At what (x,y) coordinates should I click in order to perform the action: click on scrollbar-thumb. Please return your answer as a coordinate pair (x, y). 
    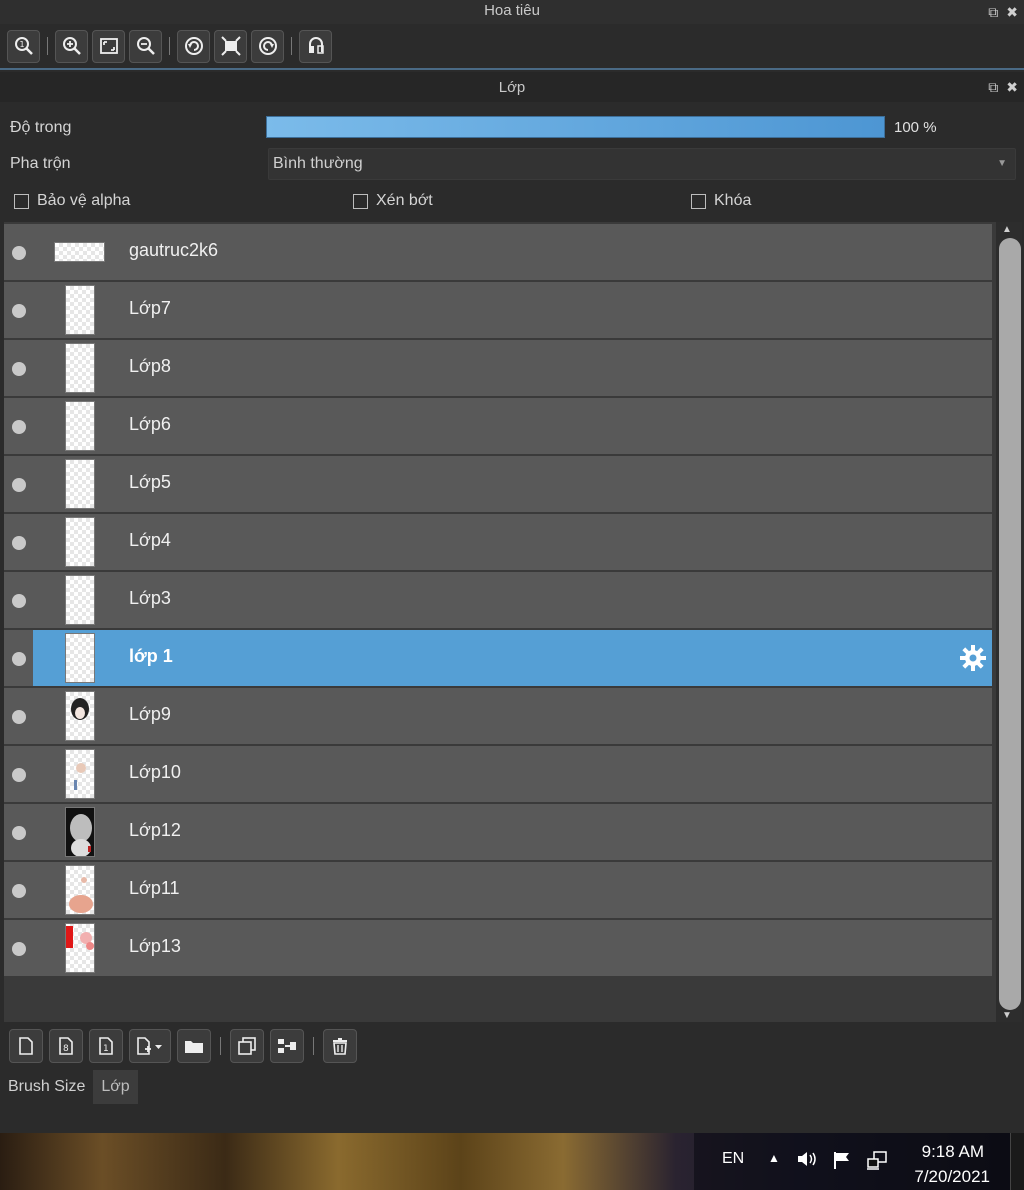
    Looking at the image, I should click on (1010, 624).